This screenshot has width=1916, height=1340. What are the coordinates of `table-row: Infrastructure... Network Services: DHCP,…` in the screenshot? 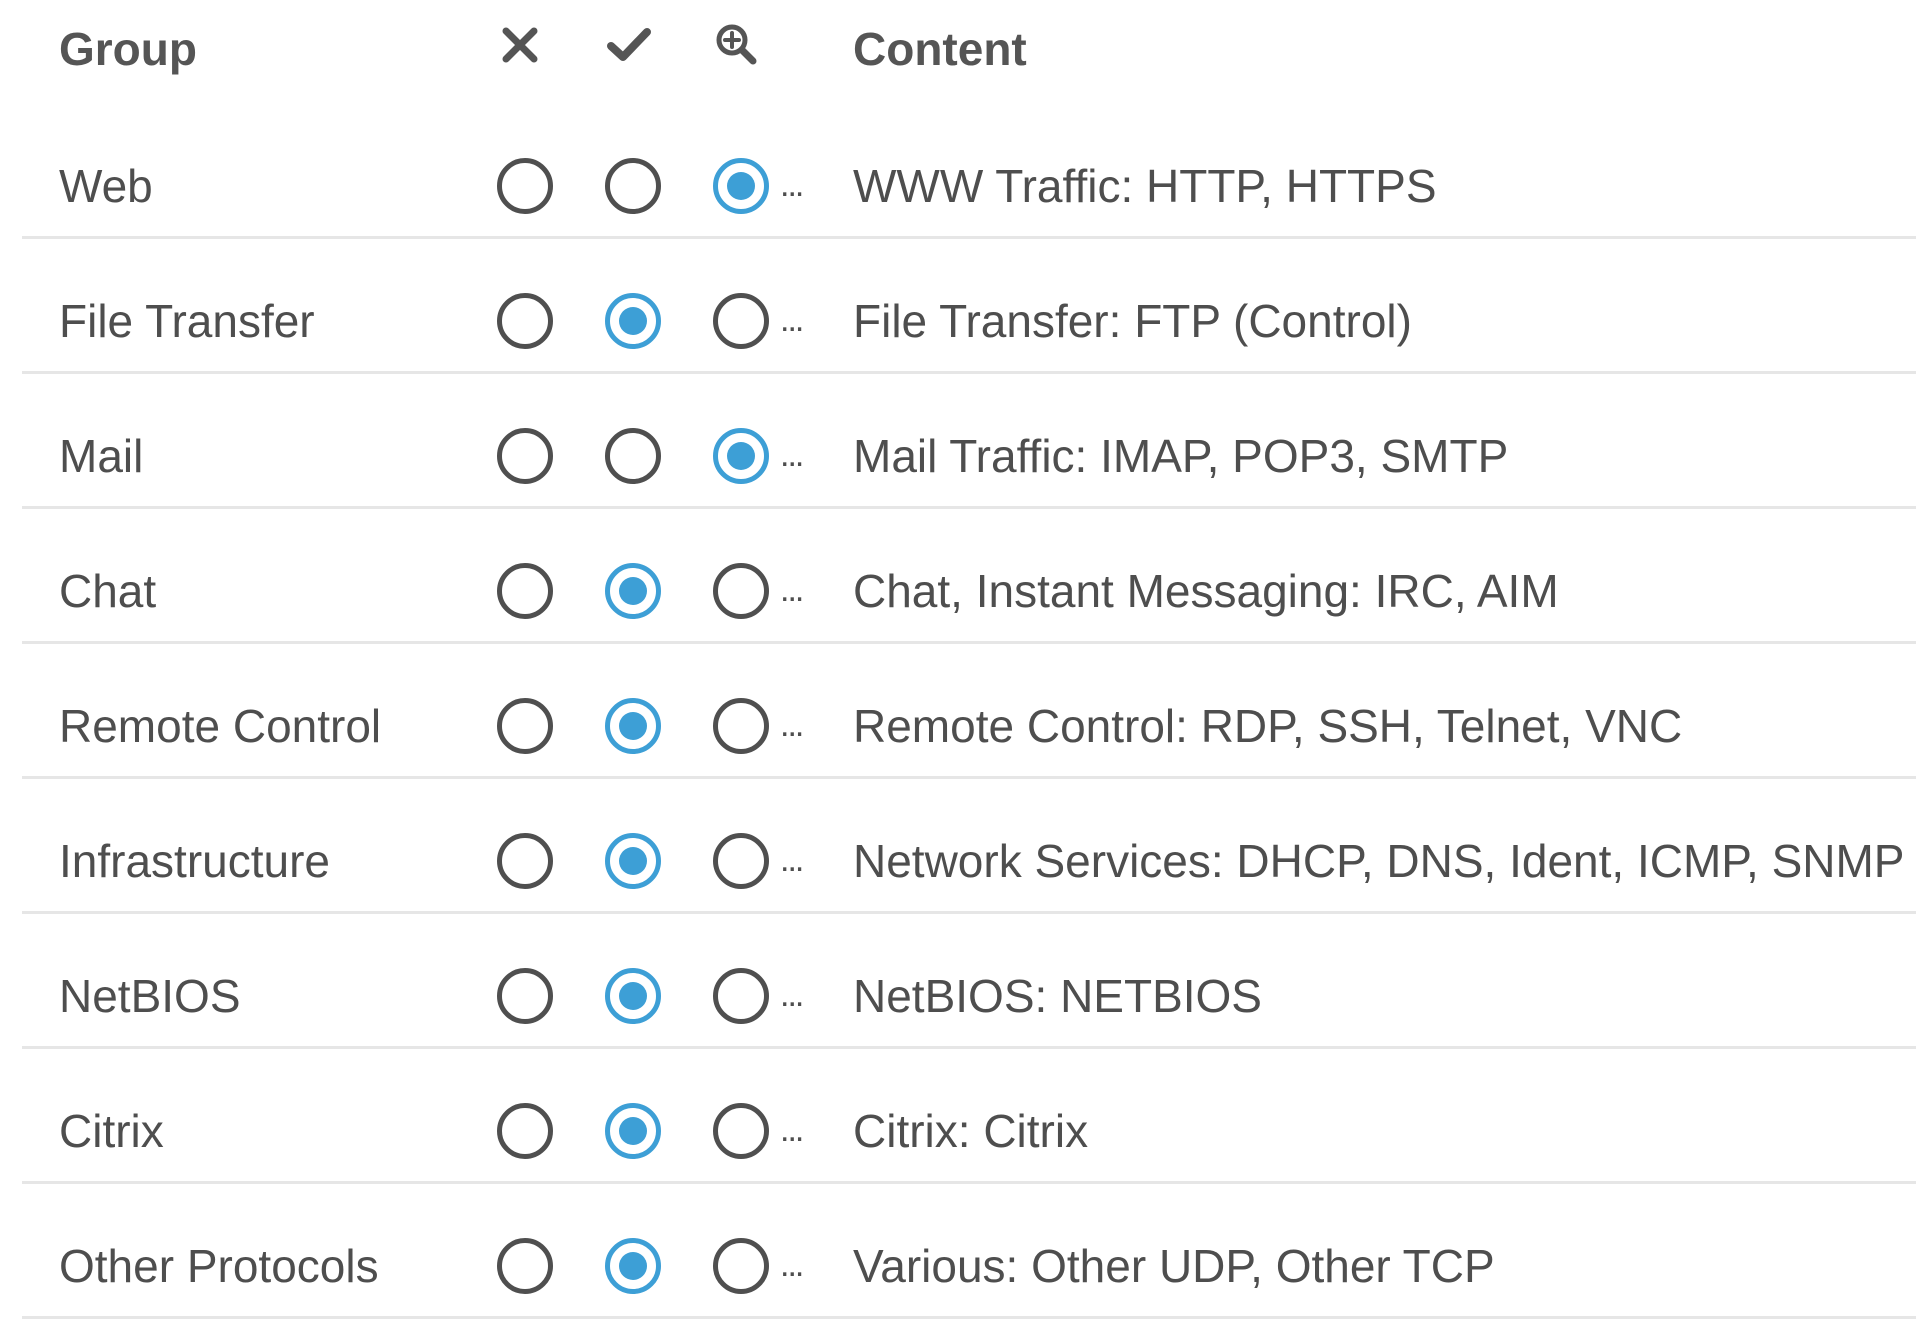 It's located at (969, 846).